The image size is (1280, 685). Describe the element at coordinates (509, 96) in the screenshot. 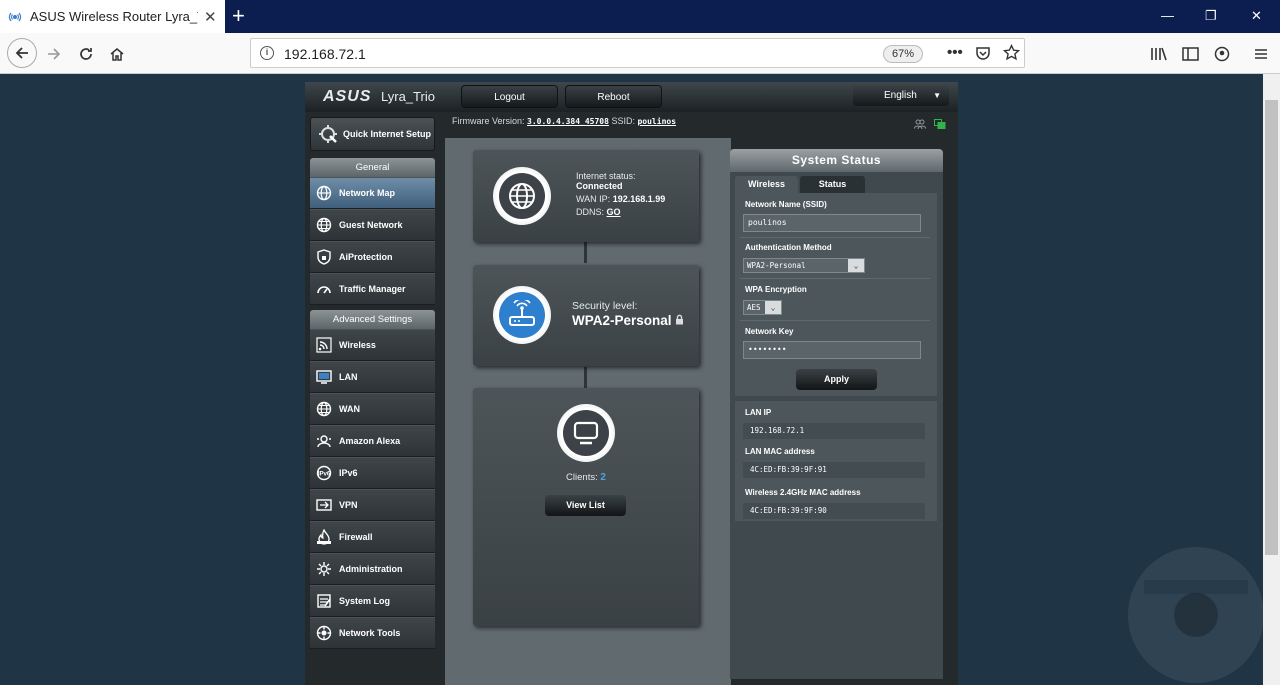

I see `logout-button: Logout` at that location.